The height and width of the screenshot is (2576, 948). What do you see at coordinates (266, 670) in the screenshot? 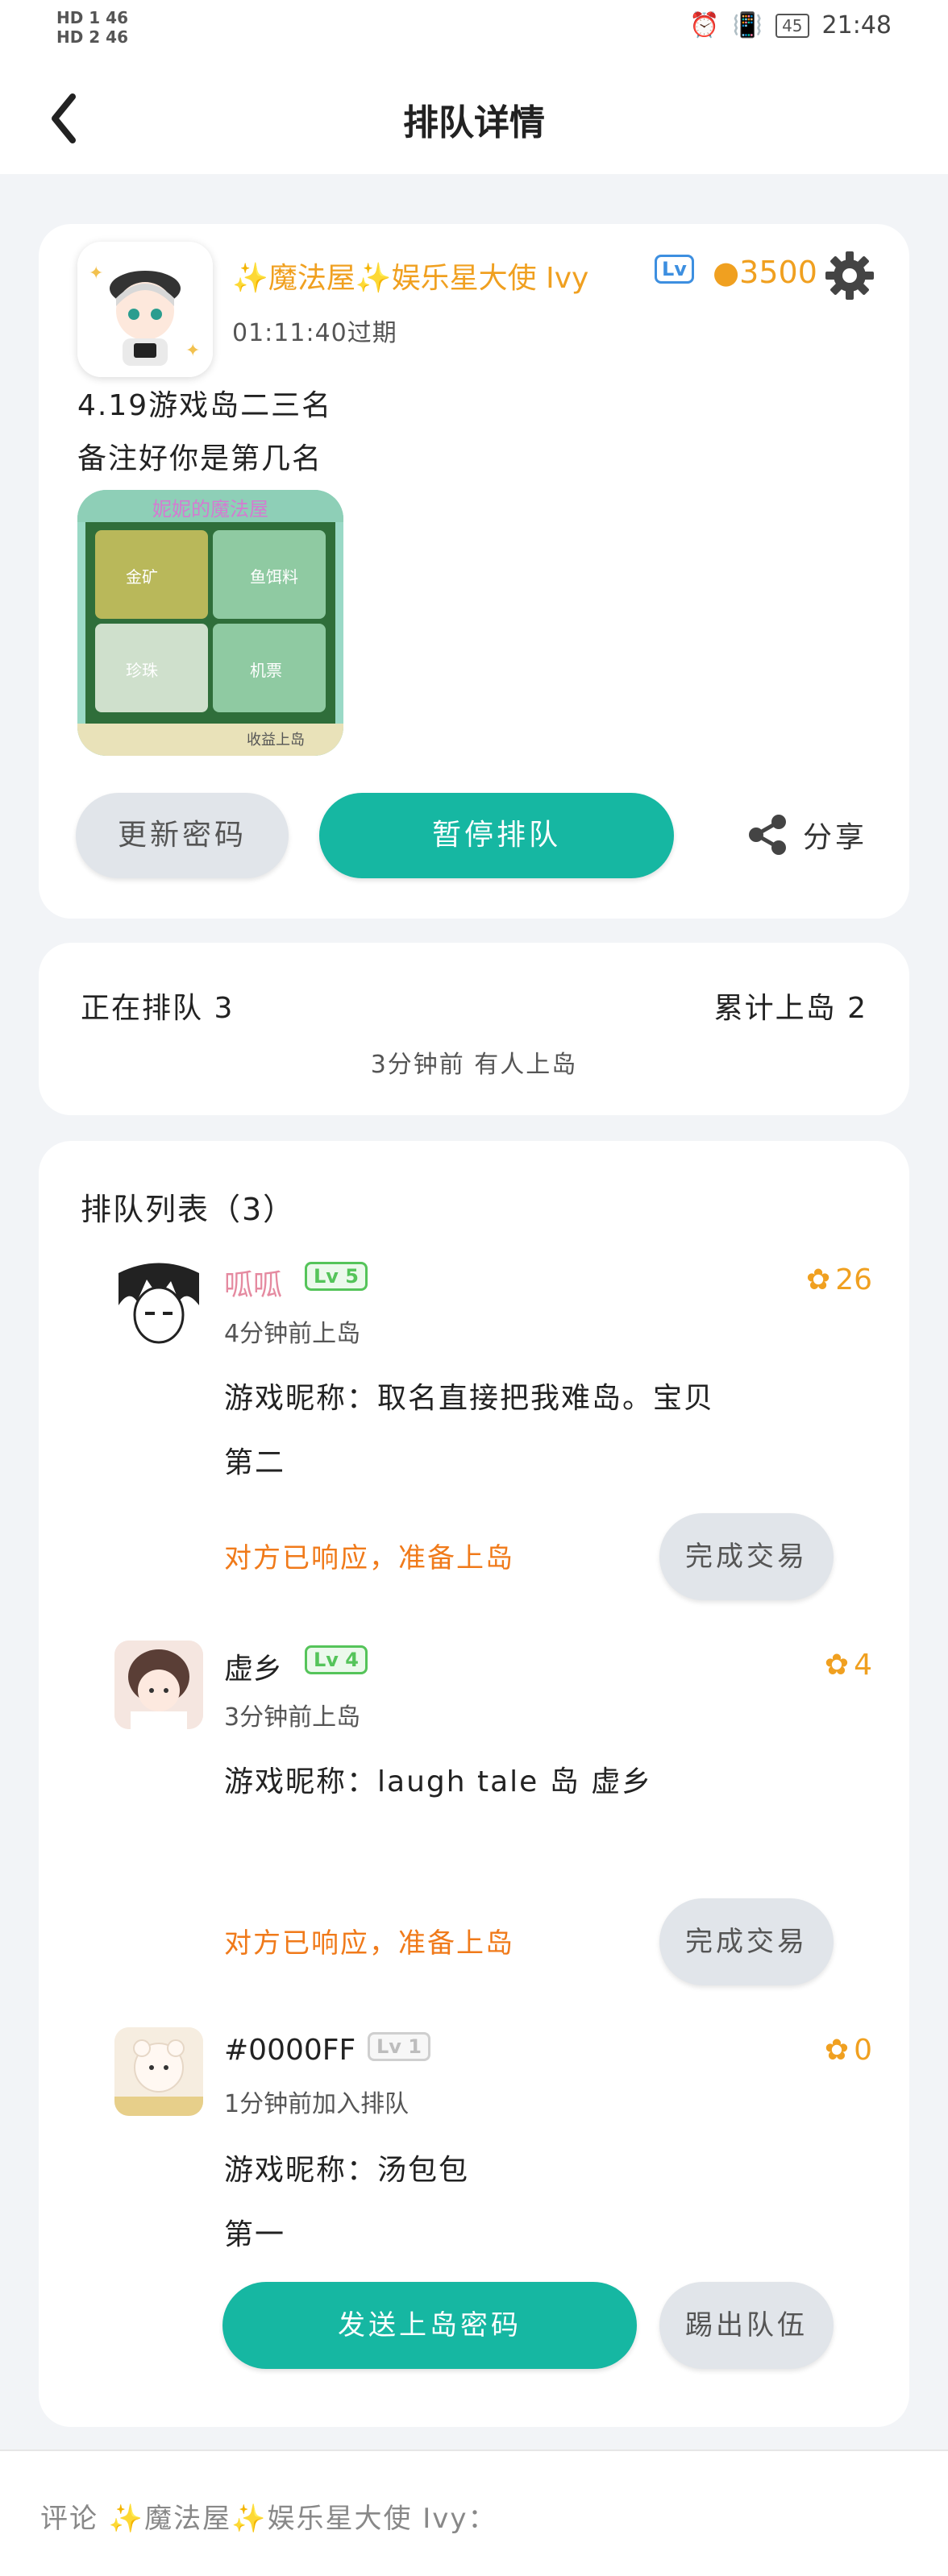
I see `map-cell-ticket: 机票` at bounding box center [266, 670].